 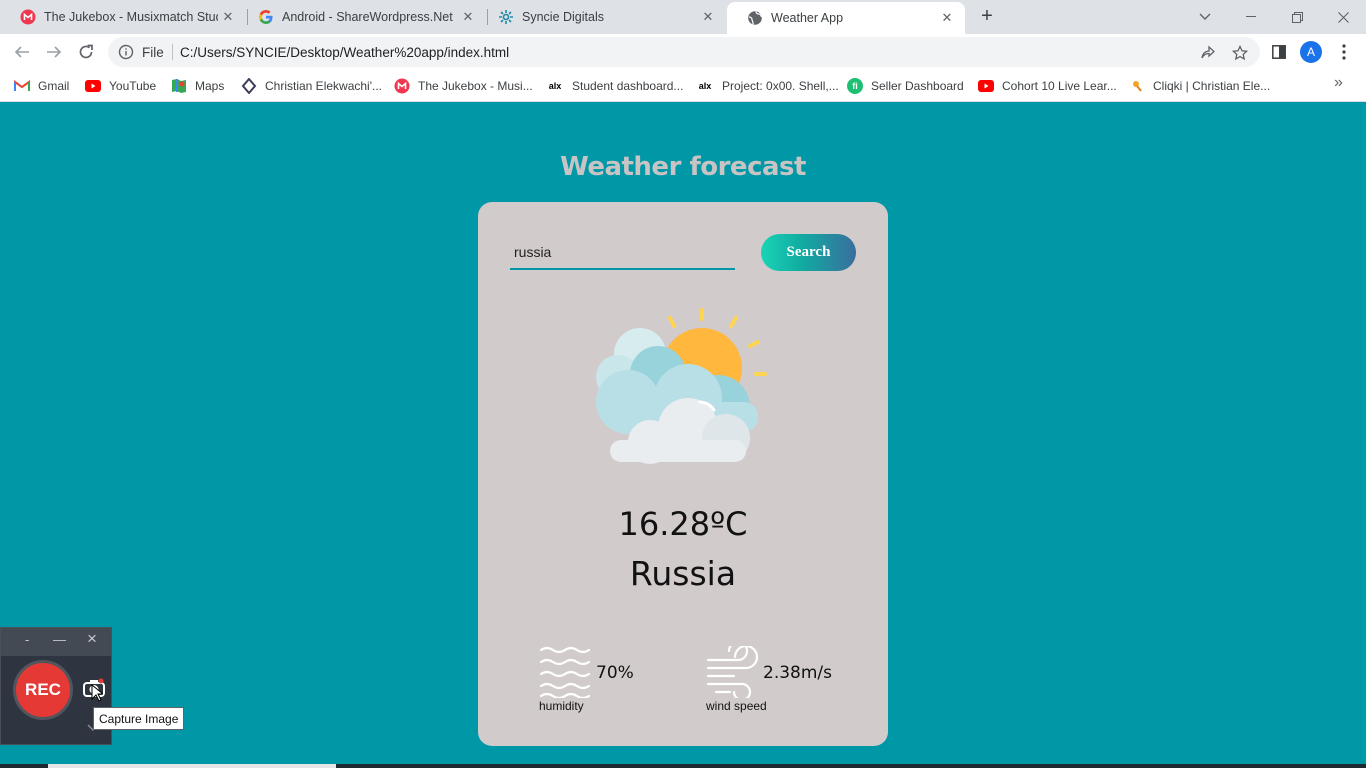 I want to click on tab-android: Android - ShareWordpress.Net ✕, so click(x=362, y=17).